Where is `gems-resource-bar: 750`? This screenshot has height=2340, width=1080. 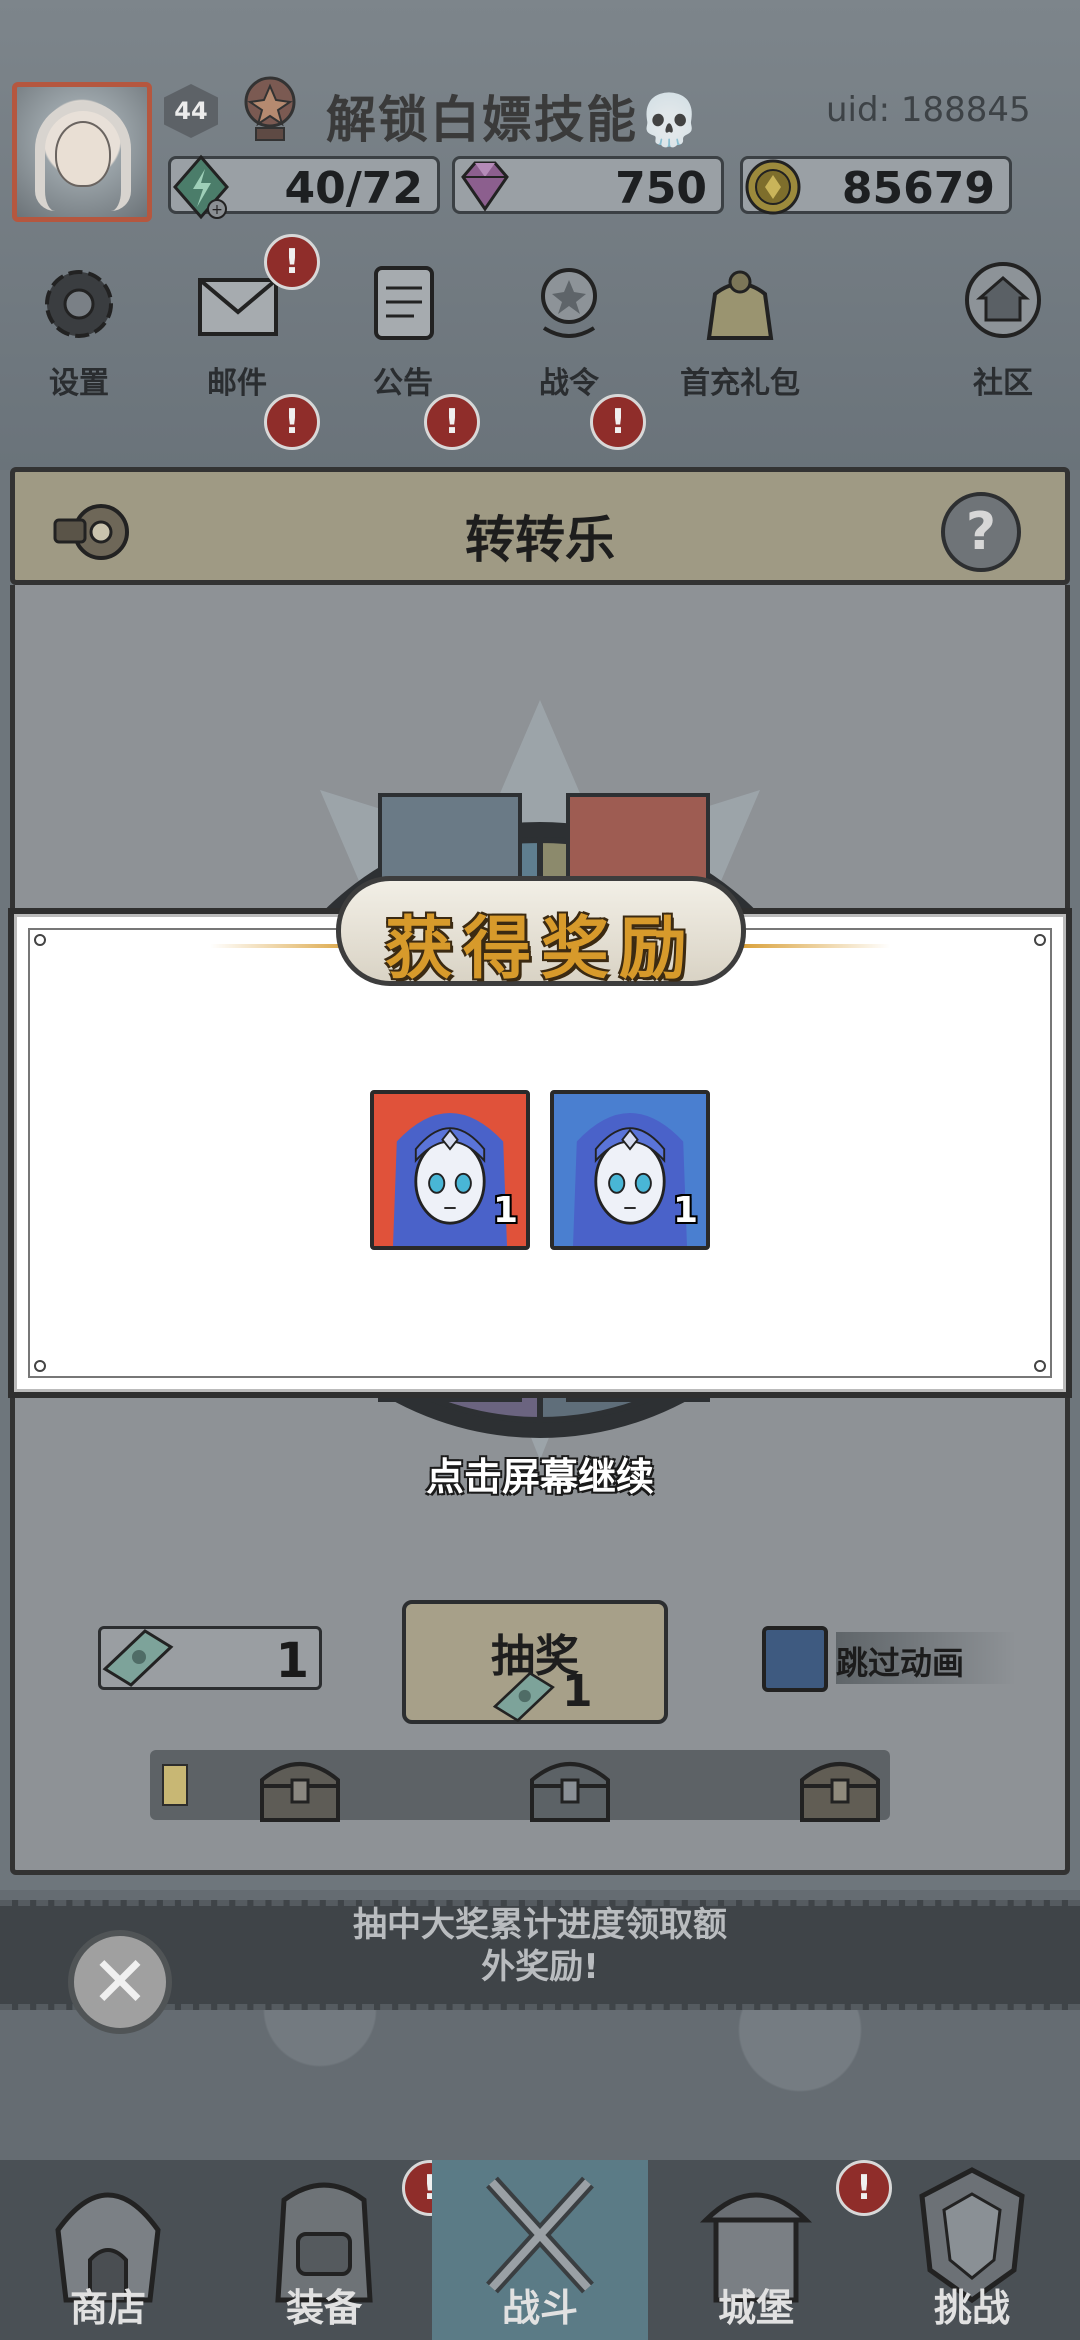
gems-resource-bar: 750 is located at coordinates (588, 185).